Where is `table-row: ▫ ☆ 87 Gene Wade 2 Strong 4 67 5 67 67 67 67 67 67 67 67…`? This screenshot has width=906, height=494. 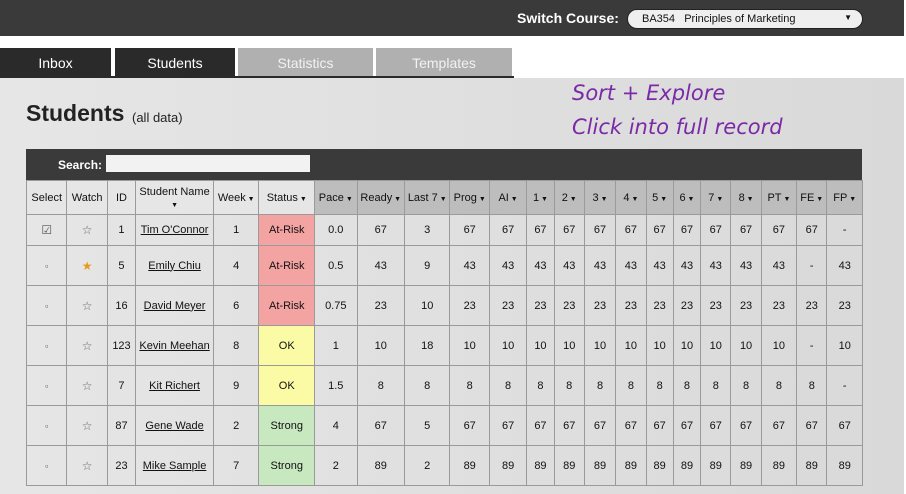 table-row: ▫ ☆ 87 Gene Wade 2 Strong 4 67 5 67 67 67 67 67 67 67 67… is located at coordinates (444, 425).